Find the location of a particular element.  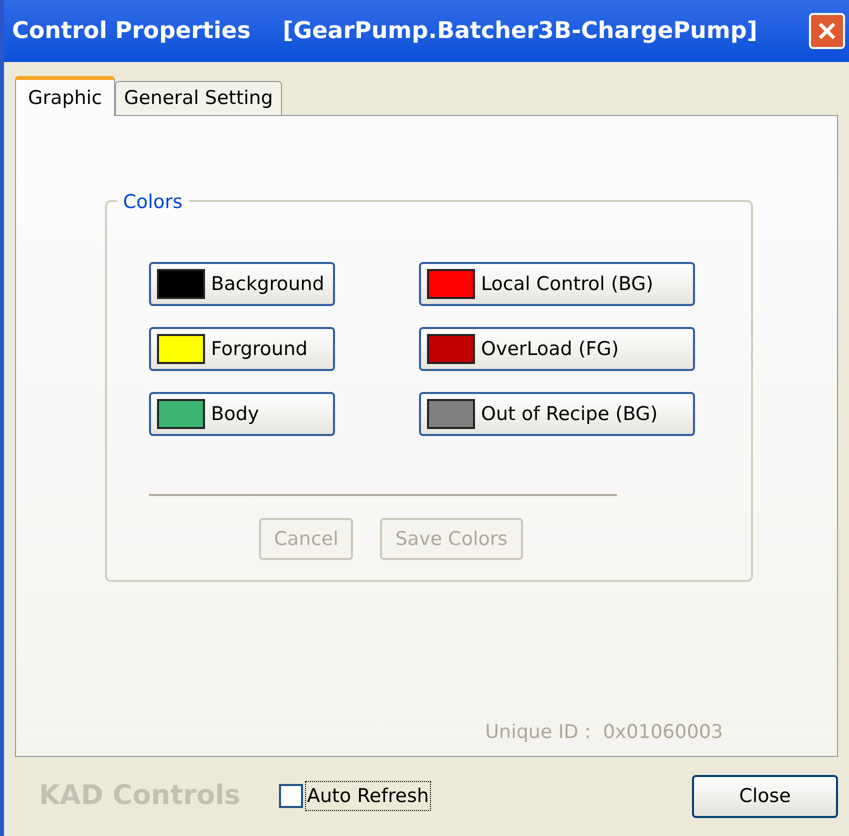

window-title: Control Properties [GearPump.Batcher3B-ChargePump] is located at coordinates (385, 31).